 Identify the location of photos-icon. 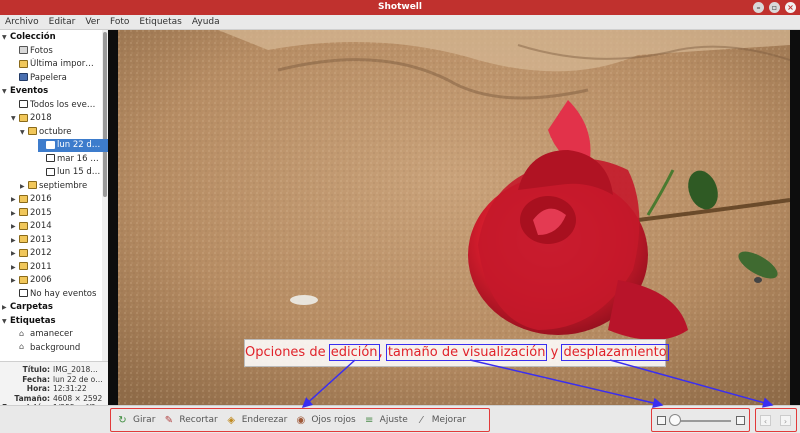
(23, 50).